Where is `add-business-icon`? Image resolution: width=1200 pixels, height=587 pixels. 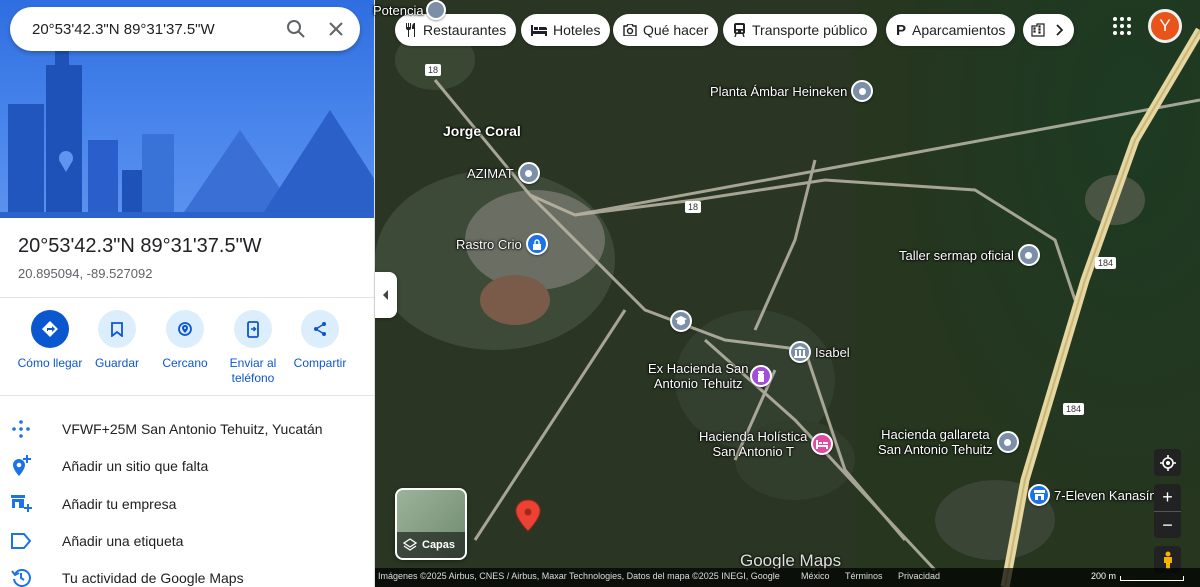
add-business-icon is located at coordinates (31, 504).